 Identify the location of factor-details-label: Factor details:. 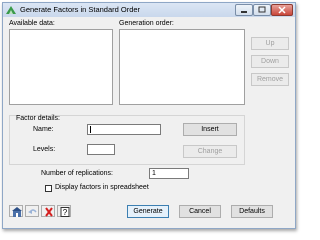
(38, 118).